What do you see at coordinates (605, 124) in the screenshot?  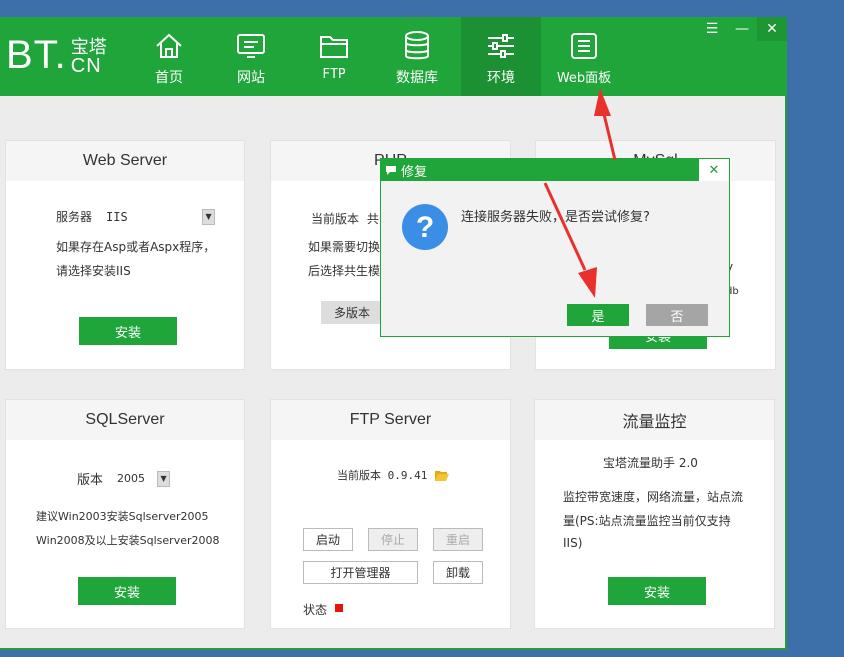 I see `arrow-to-web-panel` at bounding box center [605, 124].